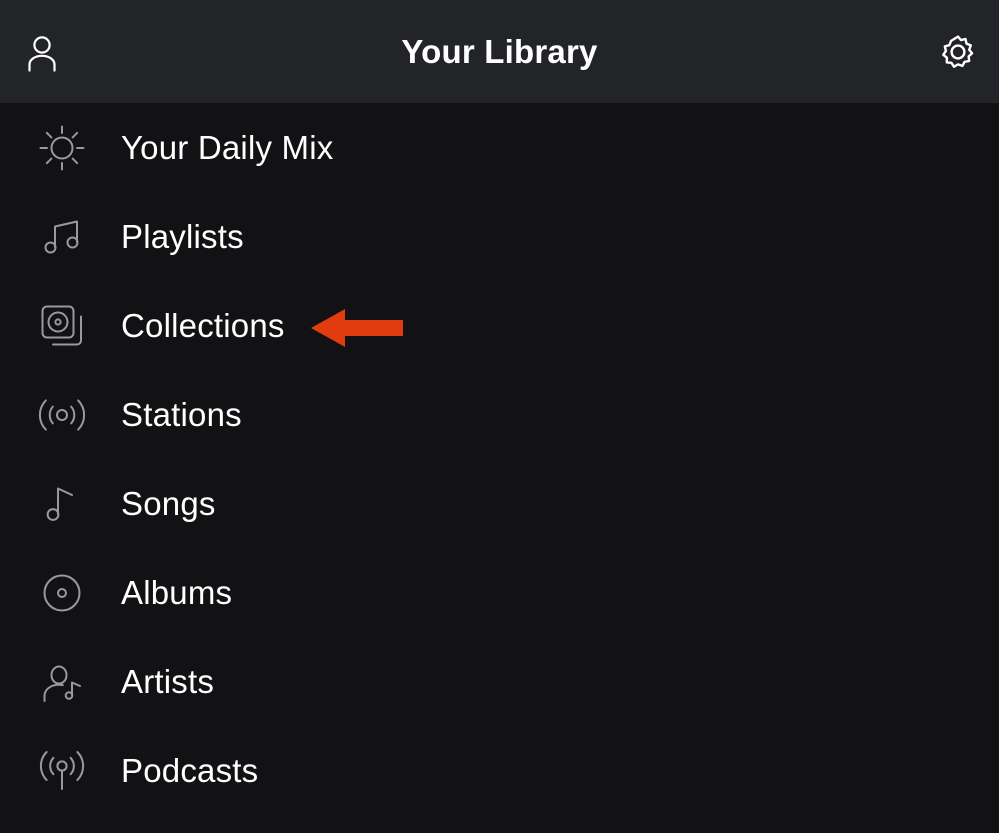 The image size is (999, 833). What do you see at coordinates (181, 414) in the screenshot?
I see `library-item-label: Stations` at bounding box center [181, 414].